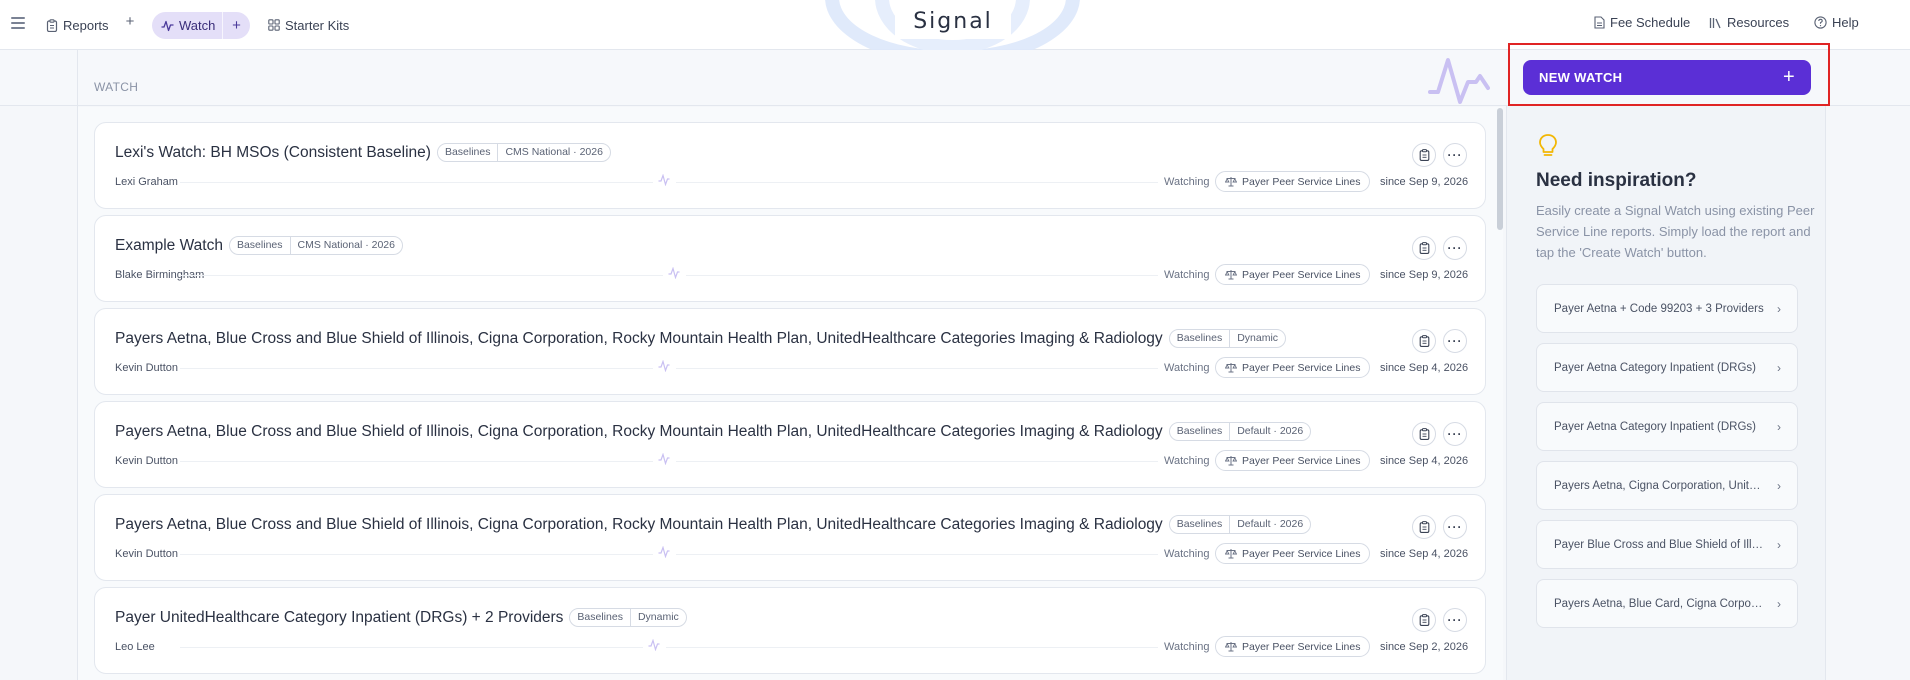  Describe the element at coordinates (197, 25) in the screenshot. I see `nav-watch-label: Watch` at that location.